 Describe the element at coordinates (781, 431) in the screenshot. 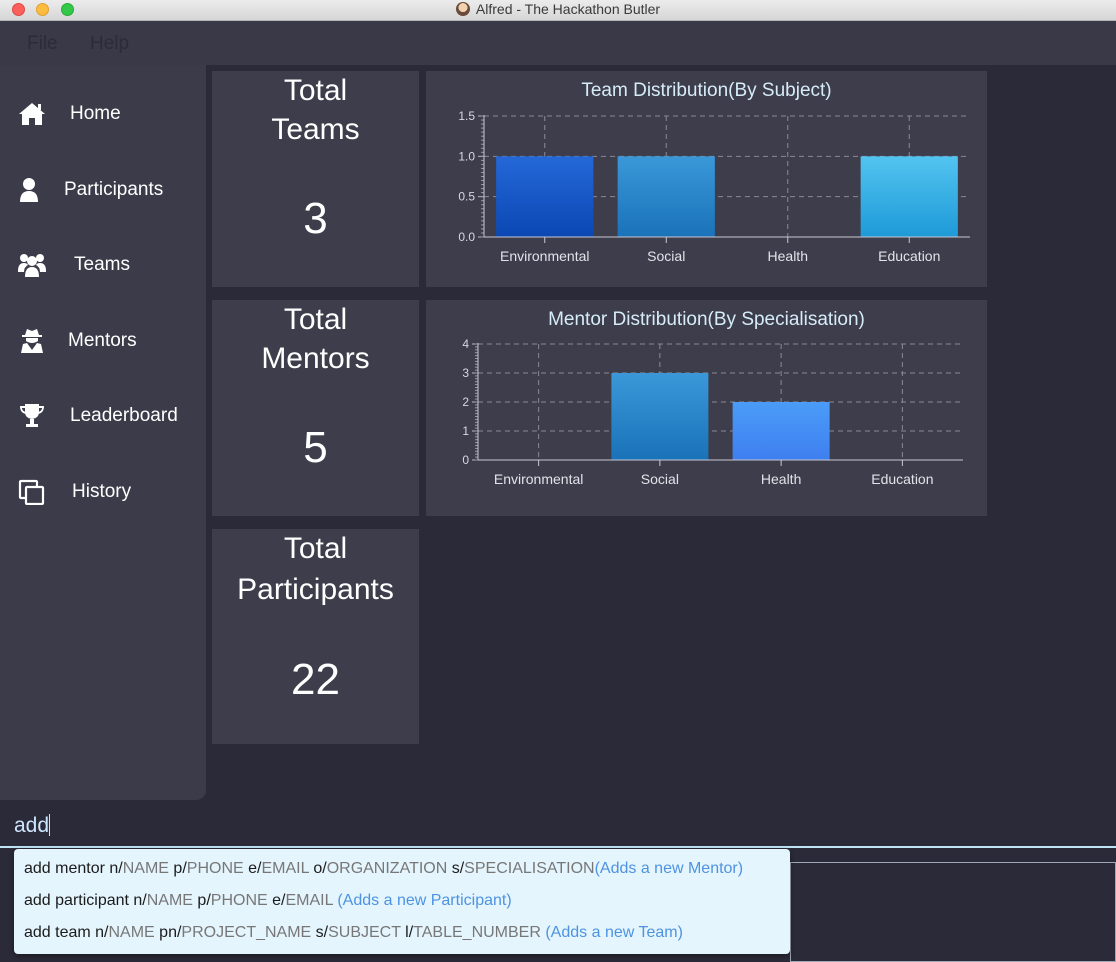

I see `bar-health` at that location.